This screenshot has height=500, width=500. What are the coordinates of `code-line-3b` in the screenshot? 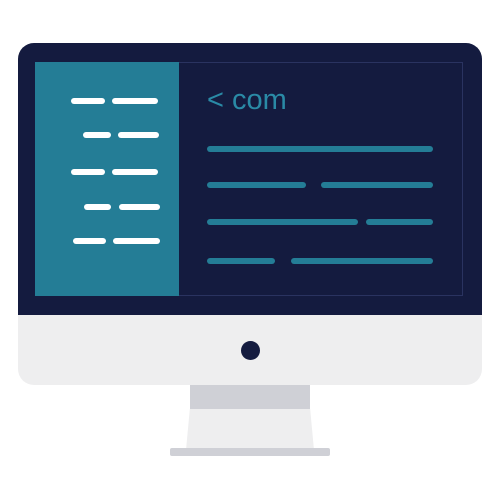 It's located at (399, 222).